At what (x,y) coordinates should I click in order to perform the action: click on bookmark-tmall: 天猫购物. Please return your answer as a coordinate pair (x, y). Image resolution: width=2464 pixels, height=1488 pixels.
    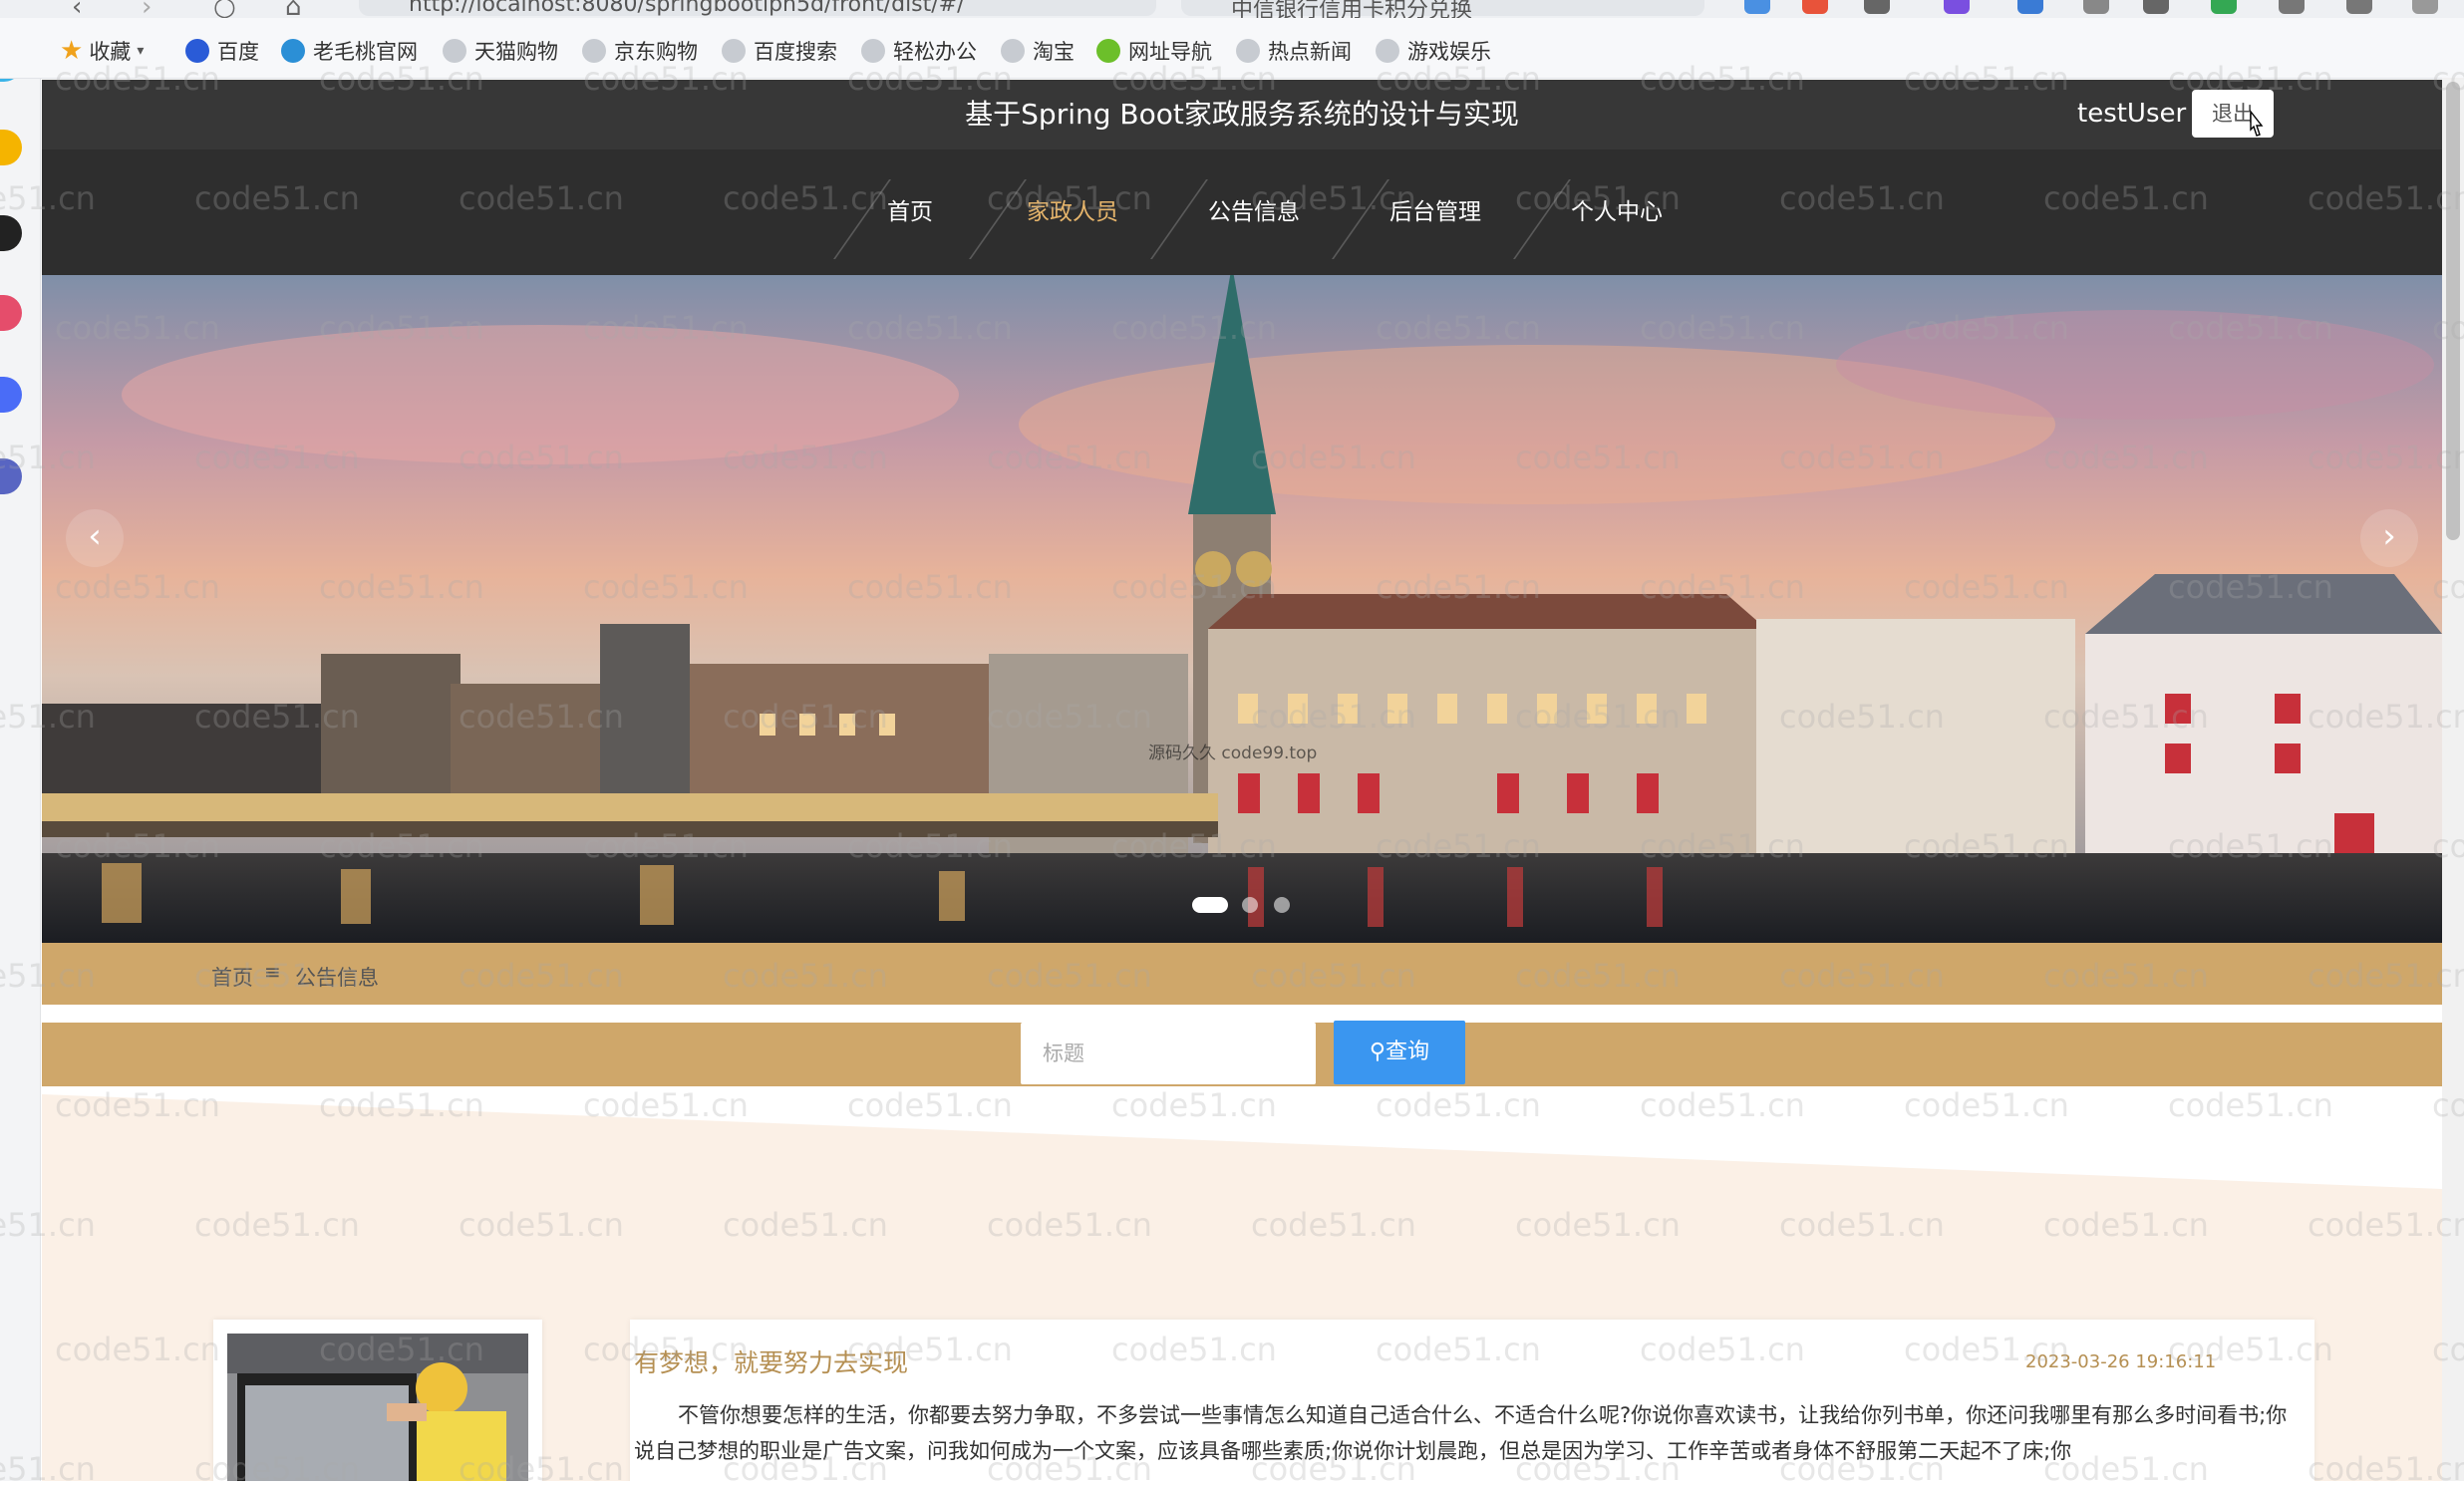
    Looking at the image, I should click on (500, 51).